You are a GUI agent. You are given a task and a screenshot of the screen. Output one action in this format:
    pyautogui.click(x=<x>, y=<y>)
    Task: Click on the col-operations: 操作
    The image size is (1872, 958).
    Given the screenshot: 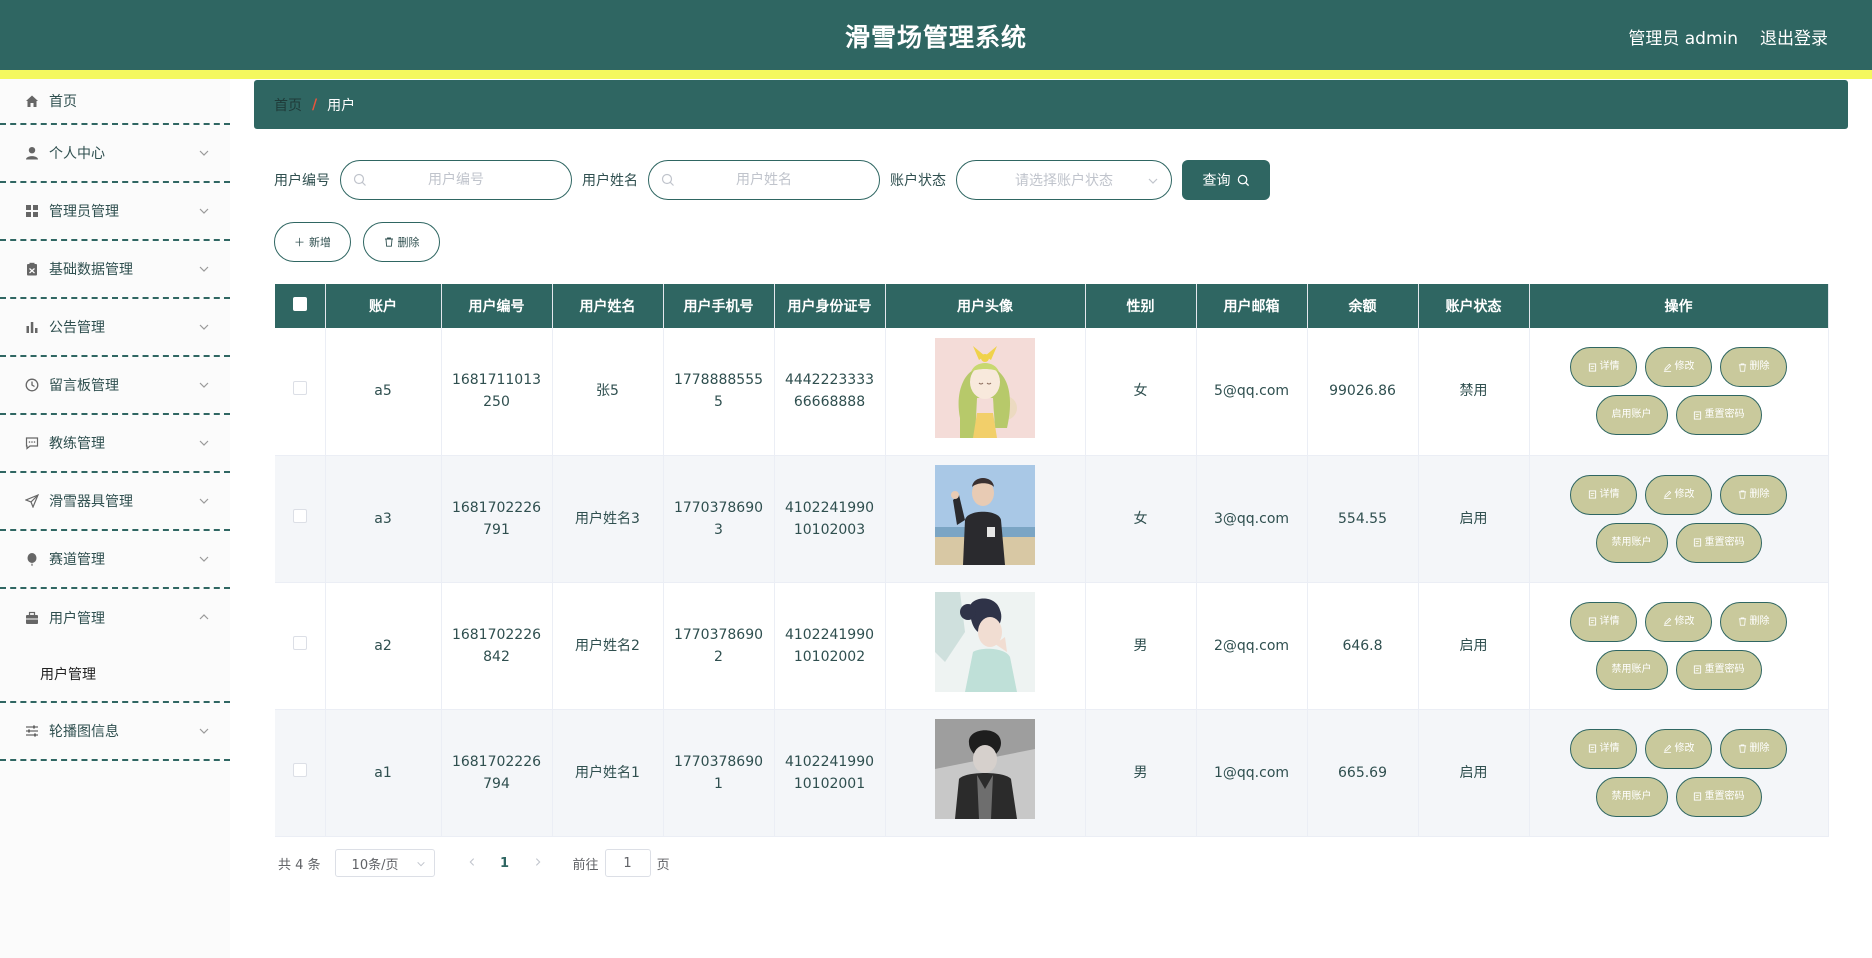 What is the action you would take?
    pyautogui.click(x=1679, y=306)
    